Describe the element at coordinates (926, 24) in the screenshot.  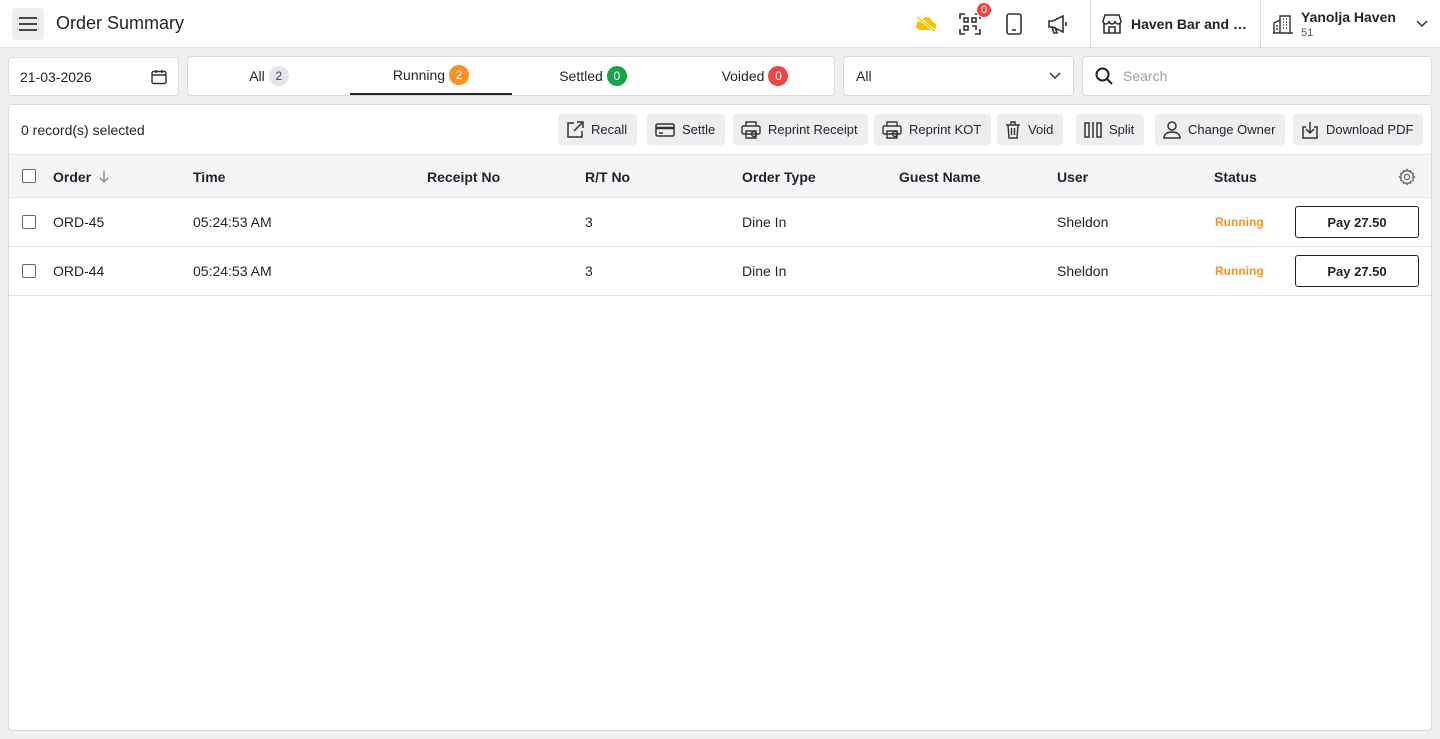
I see `cloud-offline-icon` at that location.